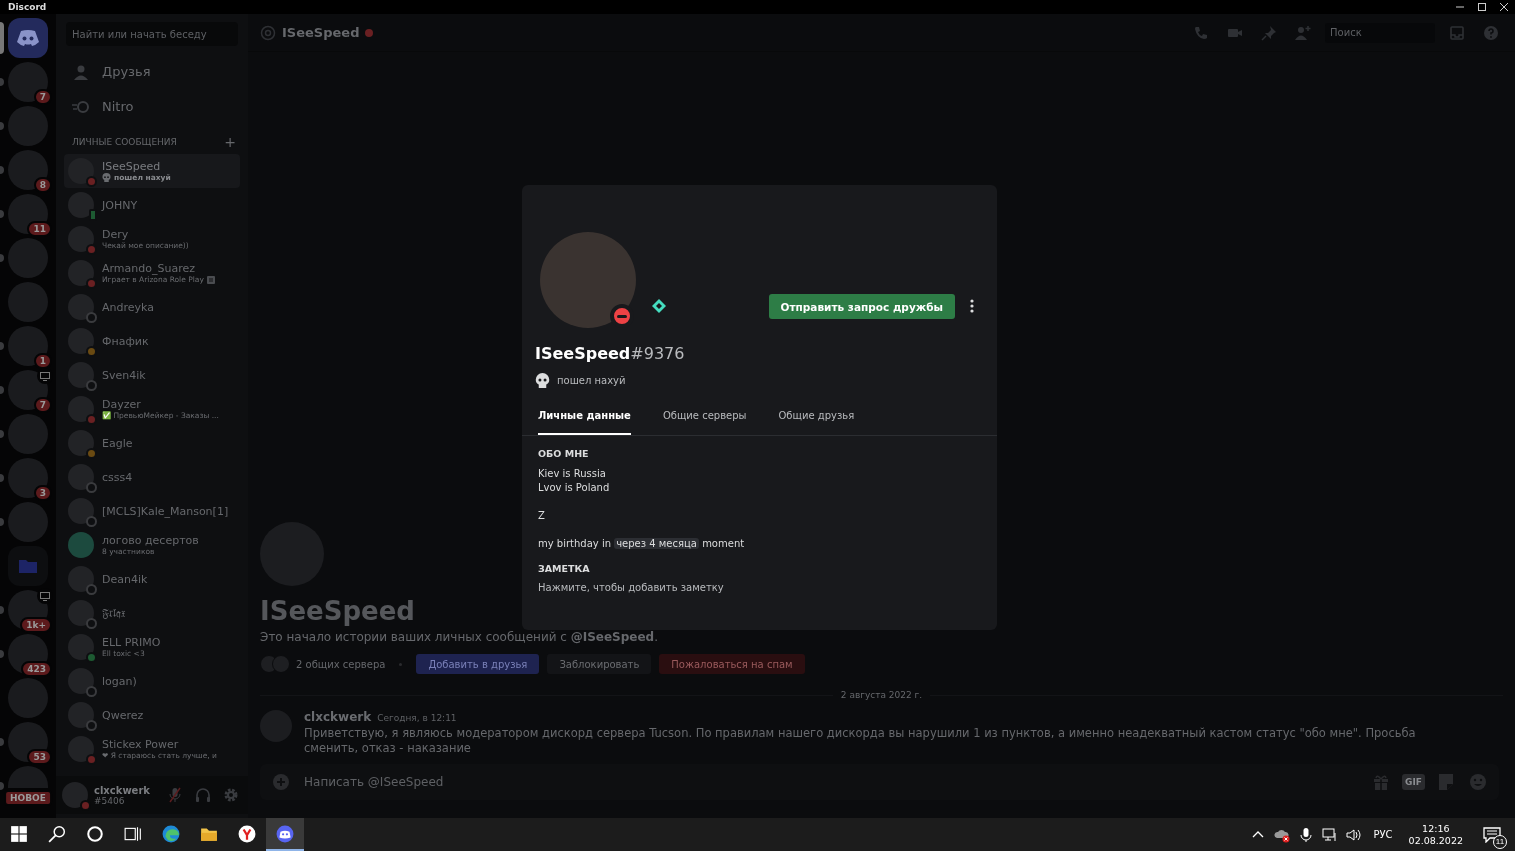  What do you see at coordinates (28, 566) in the screenshot?
I see `folder-icon` at bounding box center [28, 566].